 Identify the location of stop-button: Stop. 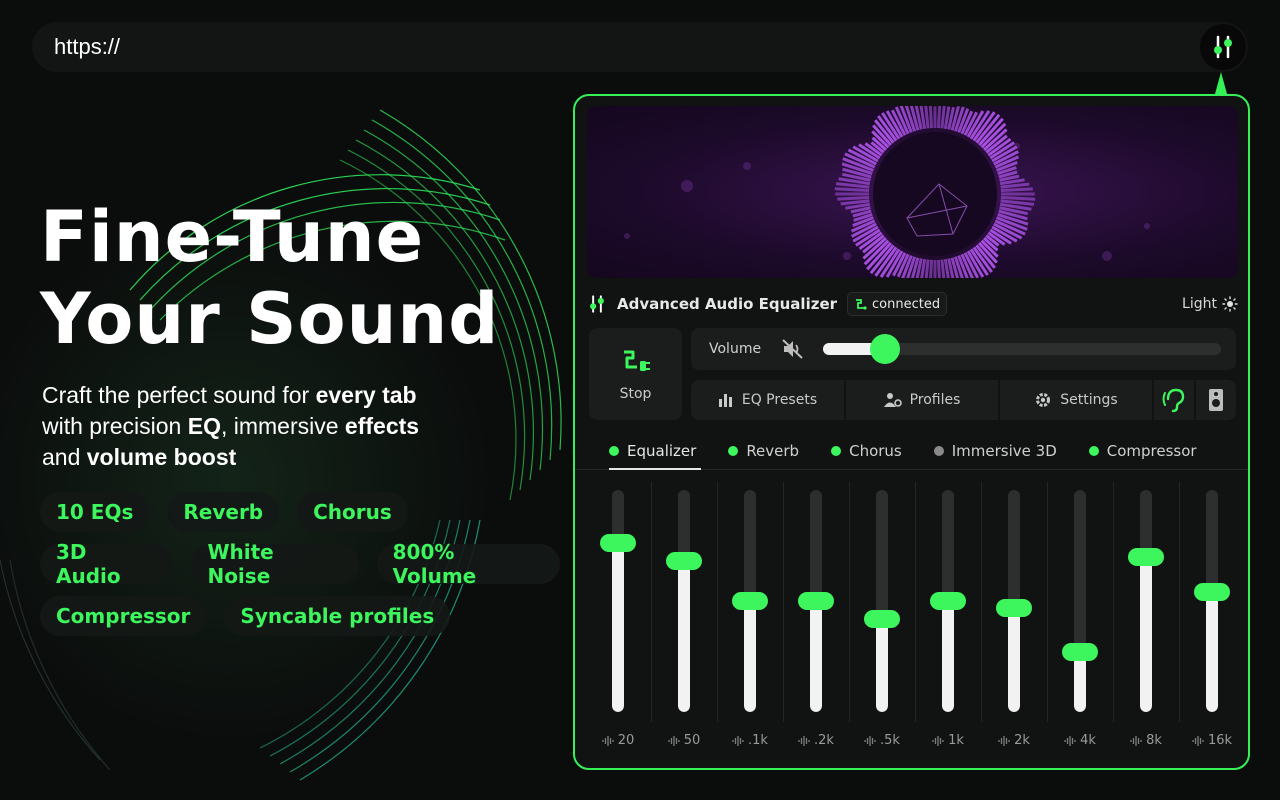
(635, 374).